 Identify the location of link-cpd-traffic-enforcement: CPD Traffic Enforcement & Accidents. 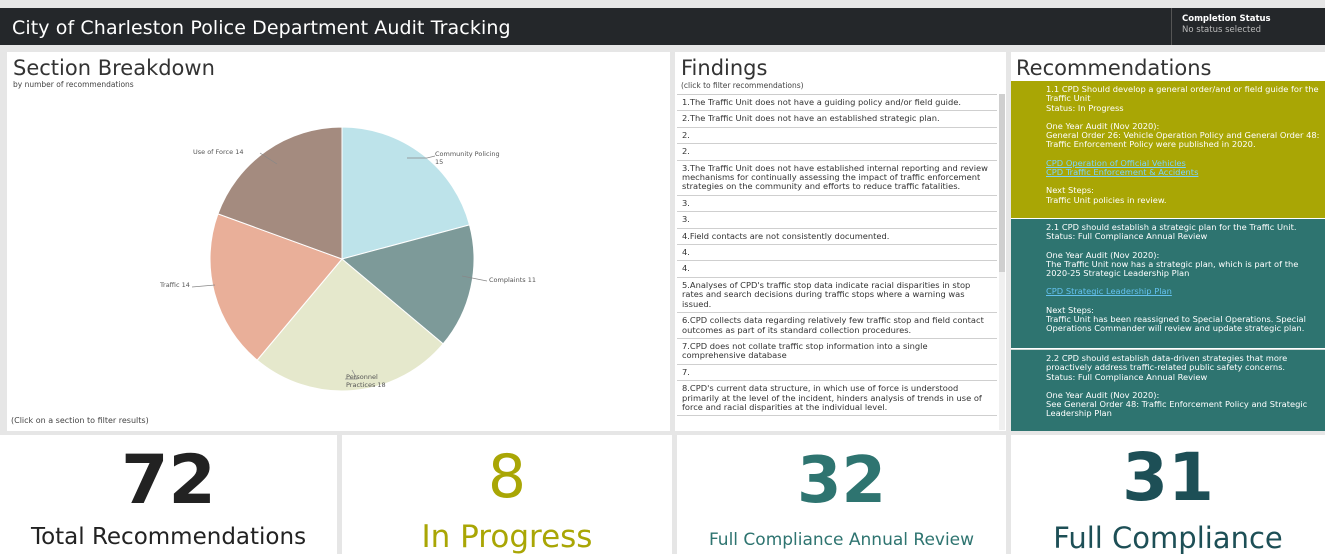
(1185, 172).